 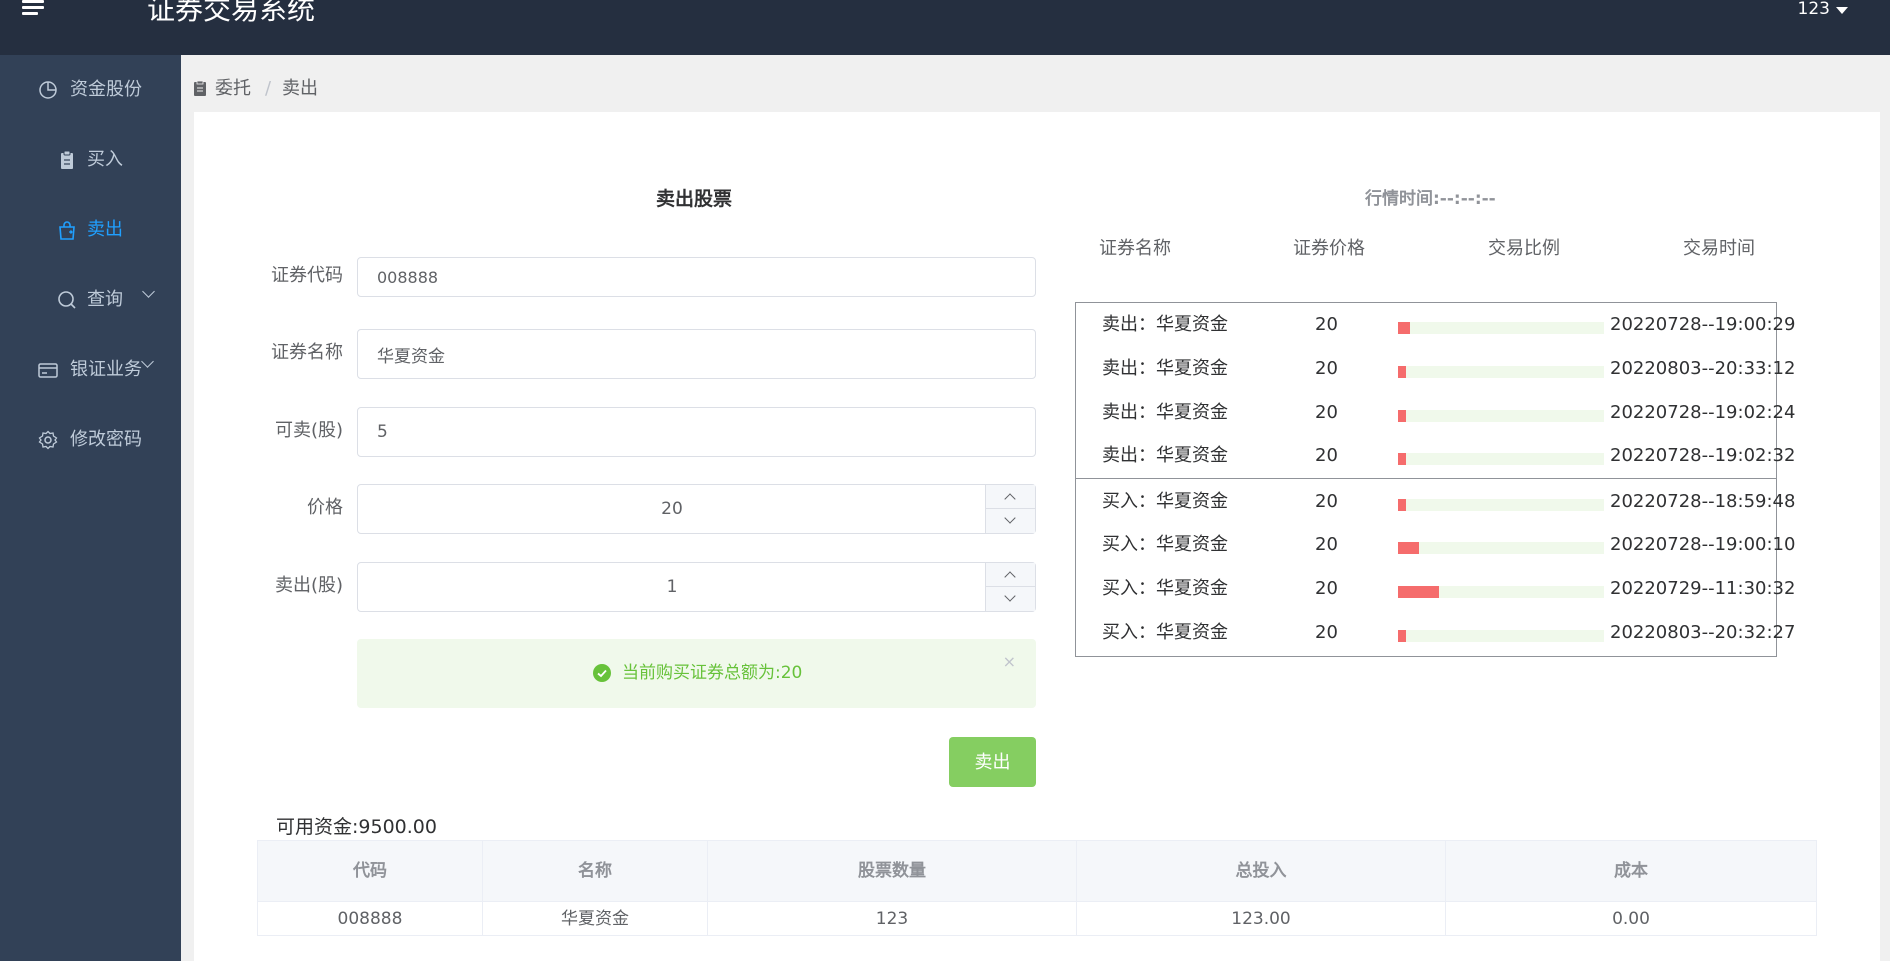 I want to click on quantity-decrease-button, so click(x=1010, y=599).